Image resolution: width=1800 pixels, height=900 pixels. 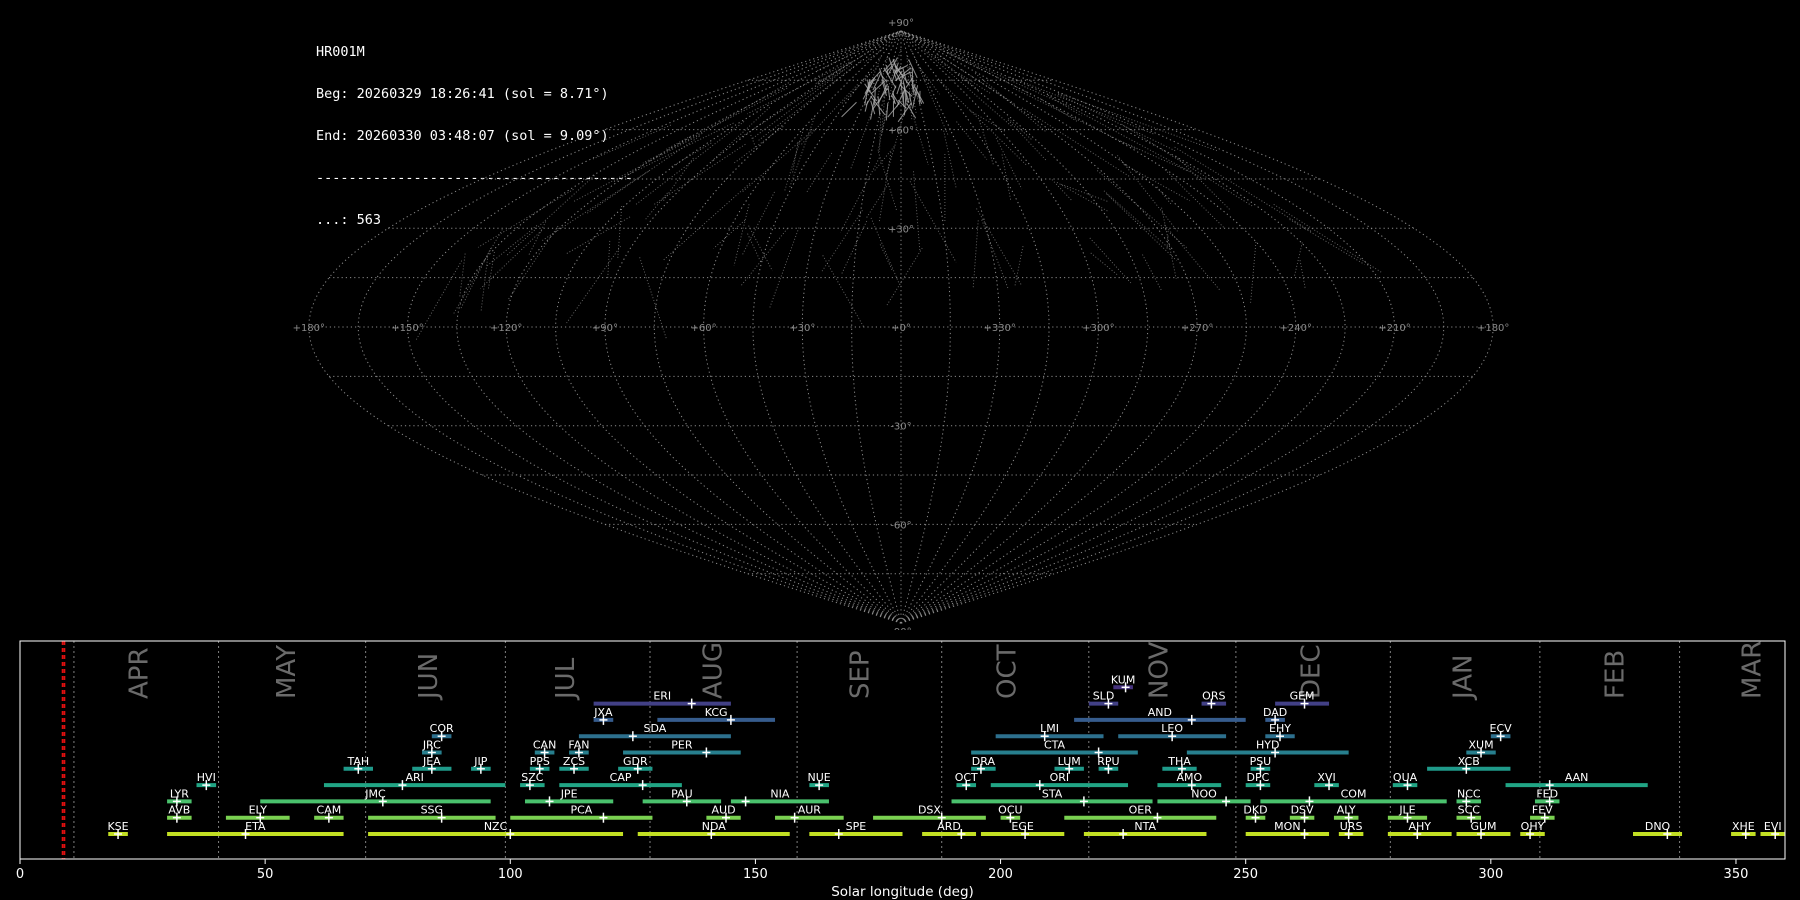 I want to click on x-tick-label: 0, so click(x=20, y=874).